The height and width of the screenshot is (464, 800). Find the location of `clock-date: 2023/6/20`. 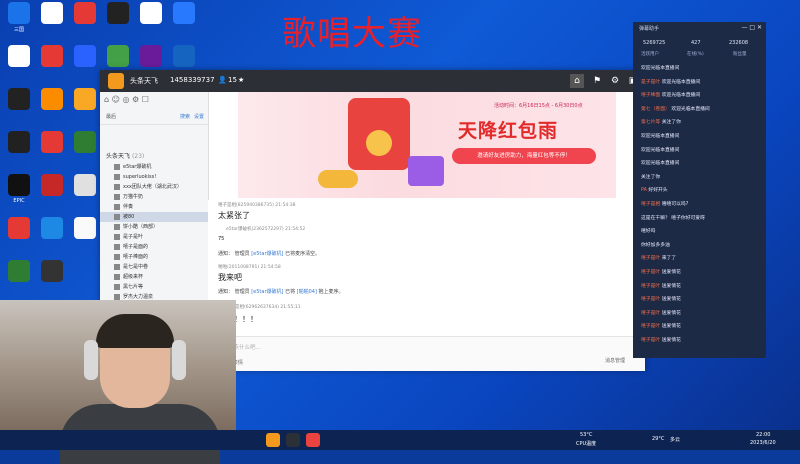

clock-date: 2023/6/20 is located at coordinates (763, 443).